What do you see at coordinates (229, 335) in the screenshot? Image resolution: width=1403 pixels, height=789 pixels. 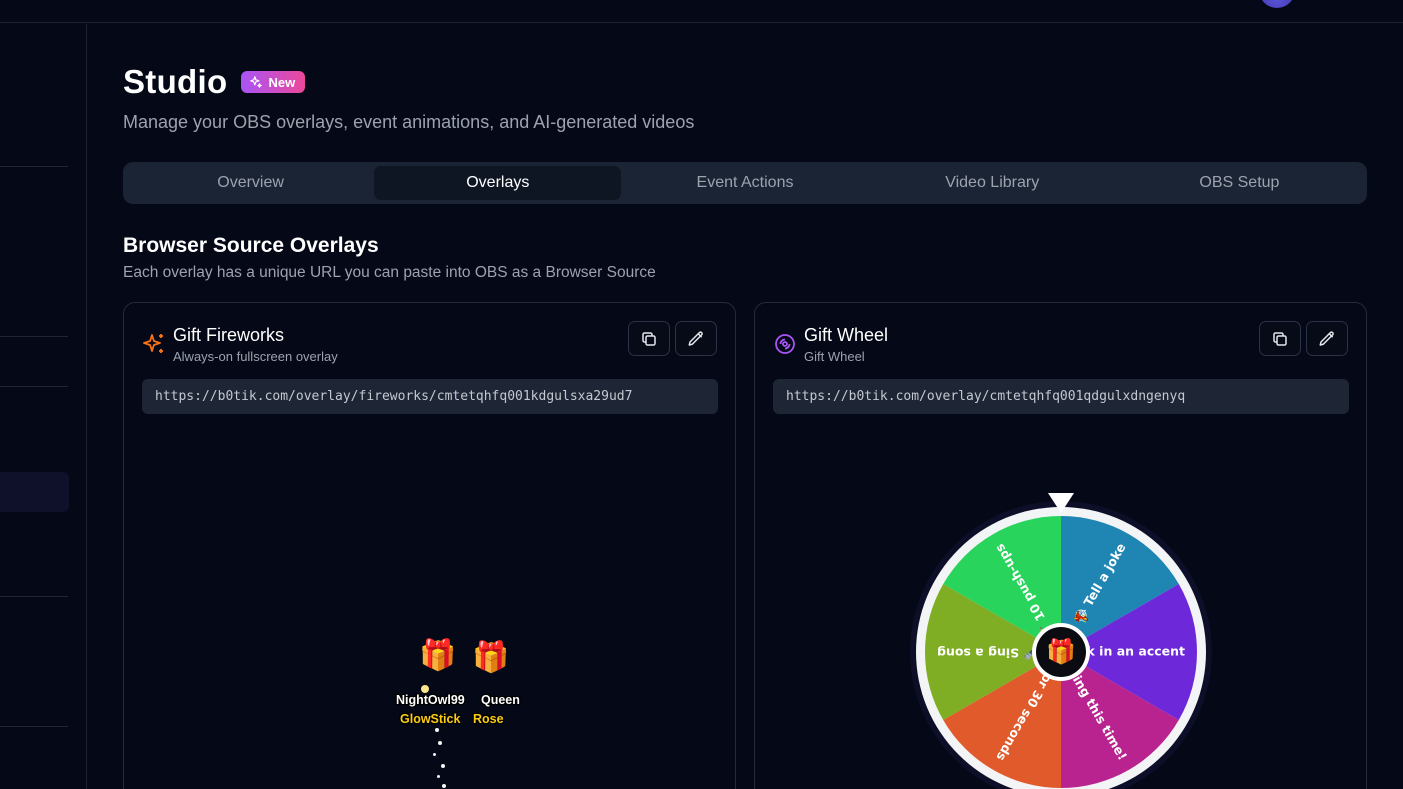 I see `card-title: Gift Fireworks` at bounding box center [229, 335].